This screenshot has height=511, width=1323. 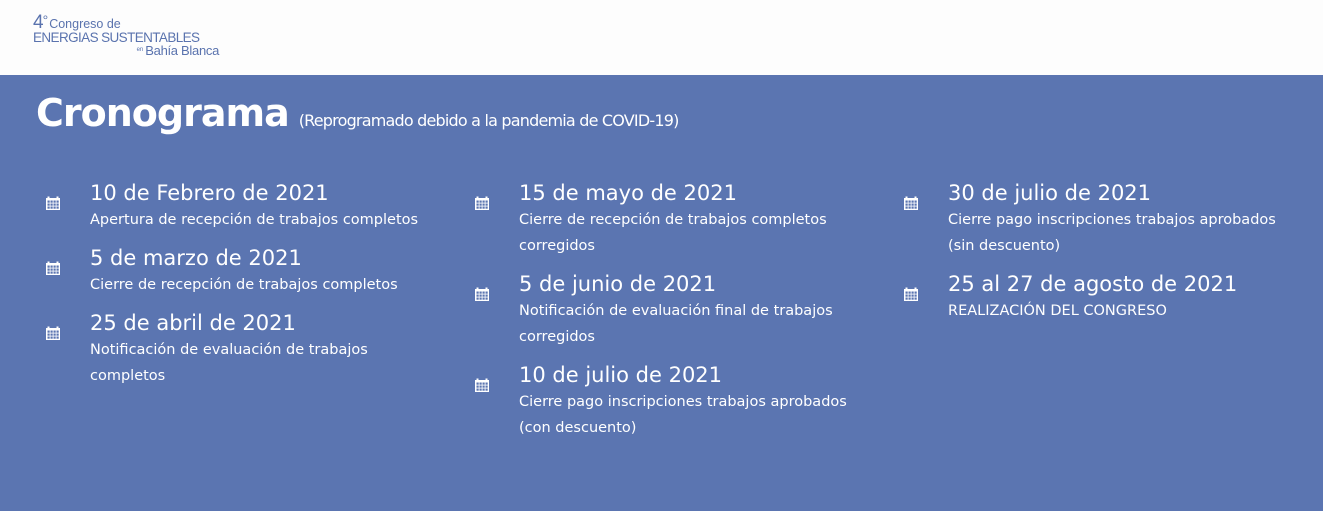 I want to click on logo-city-text: Bahía Blanca, so click(x=182, y=50).